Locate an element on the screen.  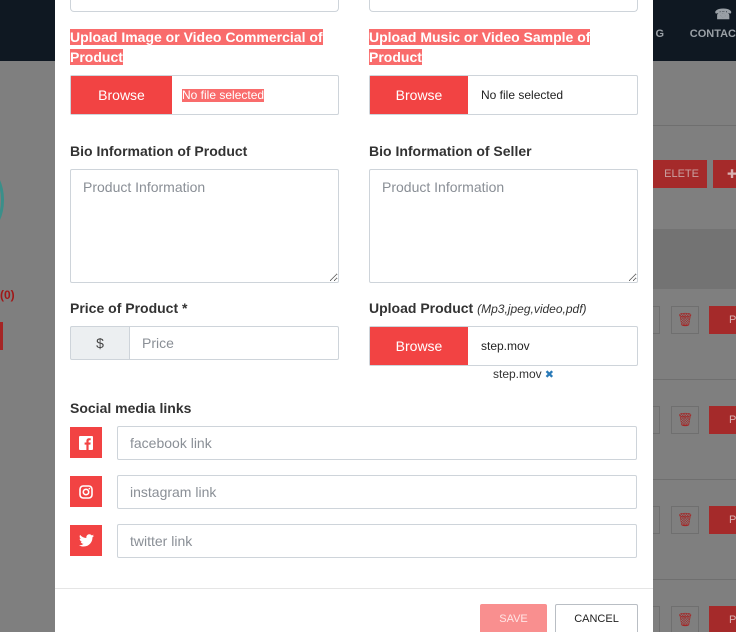
background-table: ELETE ✚ 🗑 P 🗑 P 🗑 P 🗑 P is located at coordinates (694, 346).